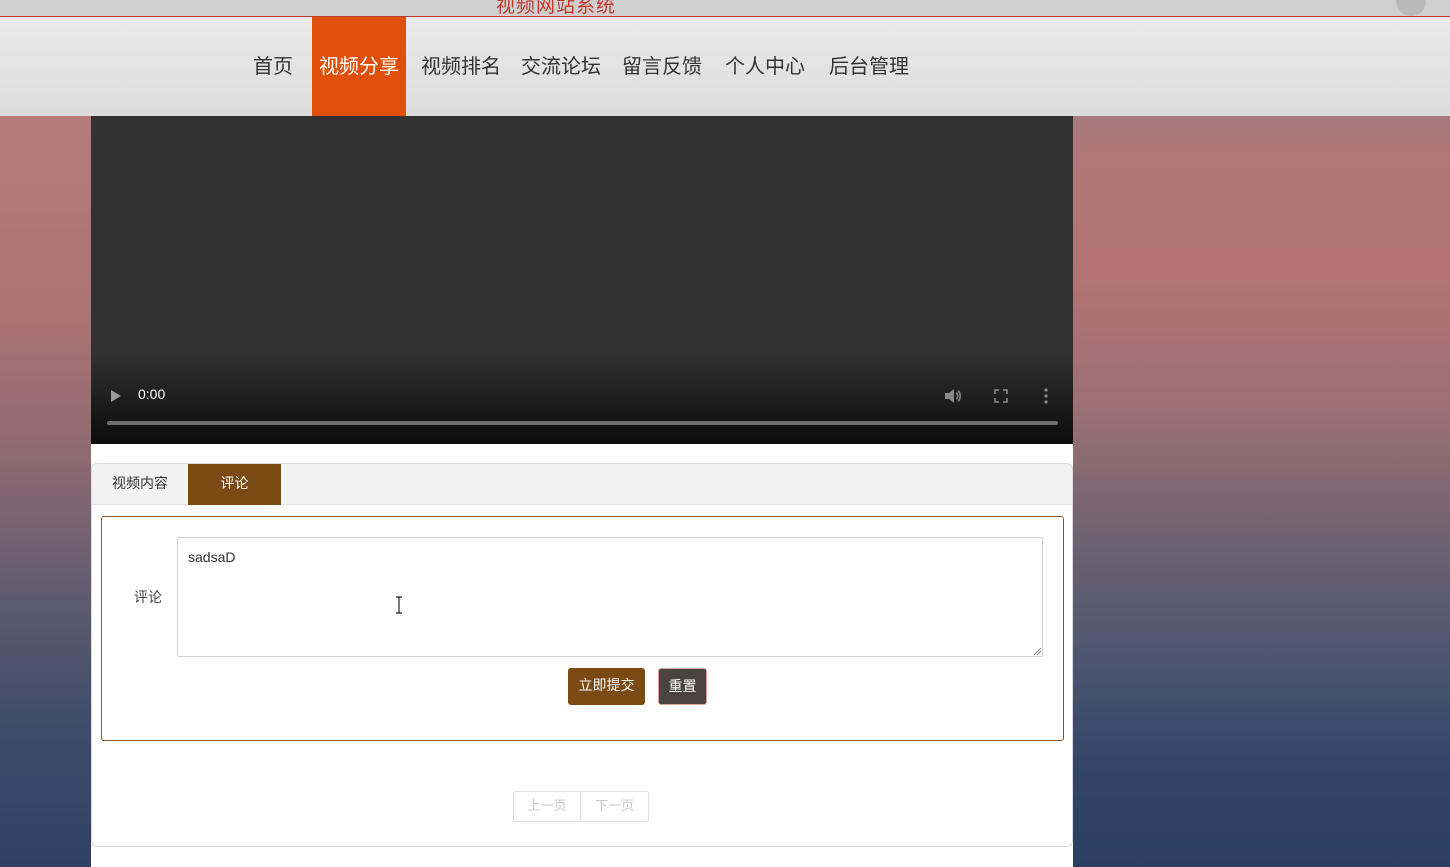  I want to click on pagination: 上一页 下一页, so click(581, 806).